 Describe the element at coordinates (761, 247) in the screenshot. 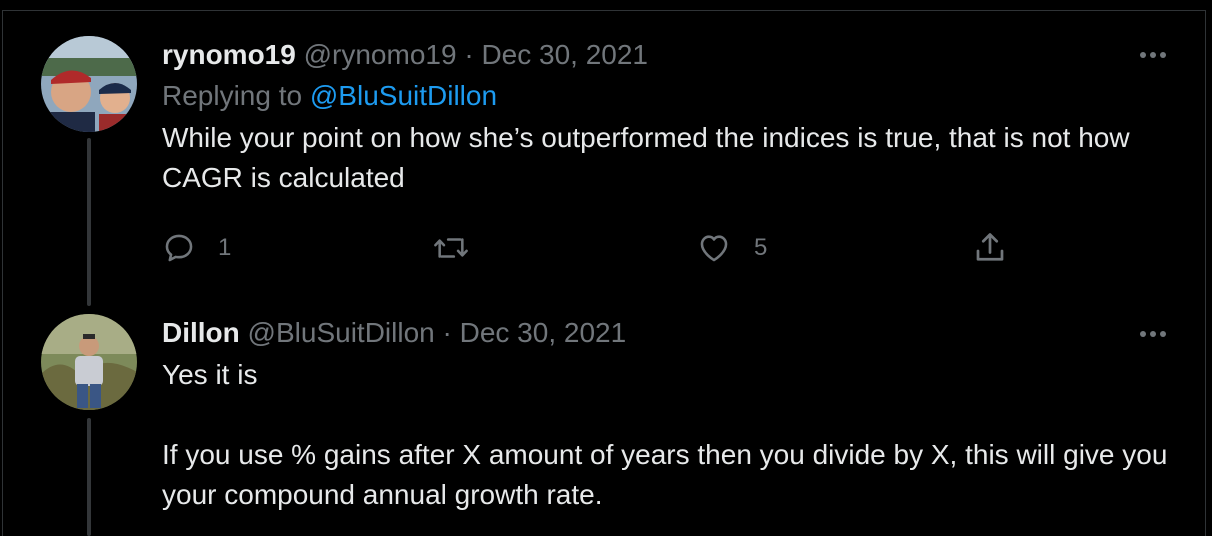

I see `like-count: 5` at that location.